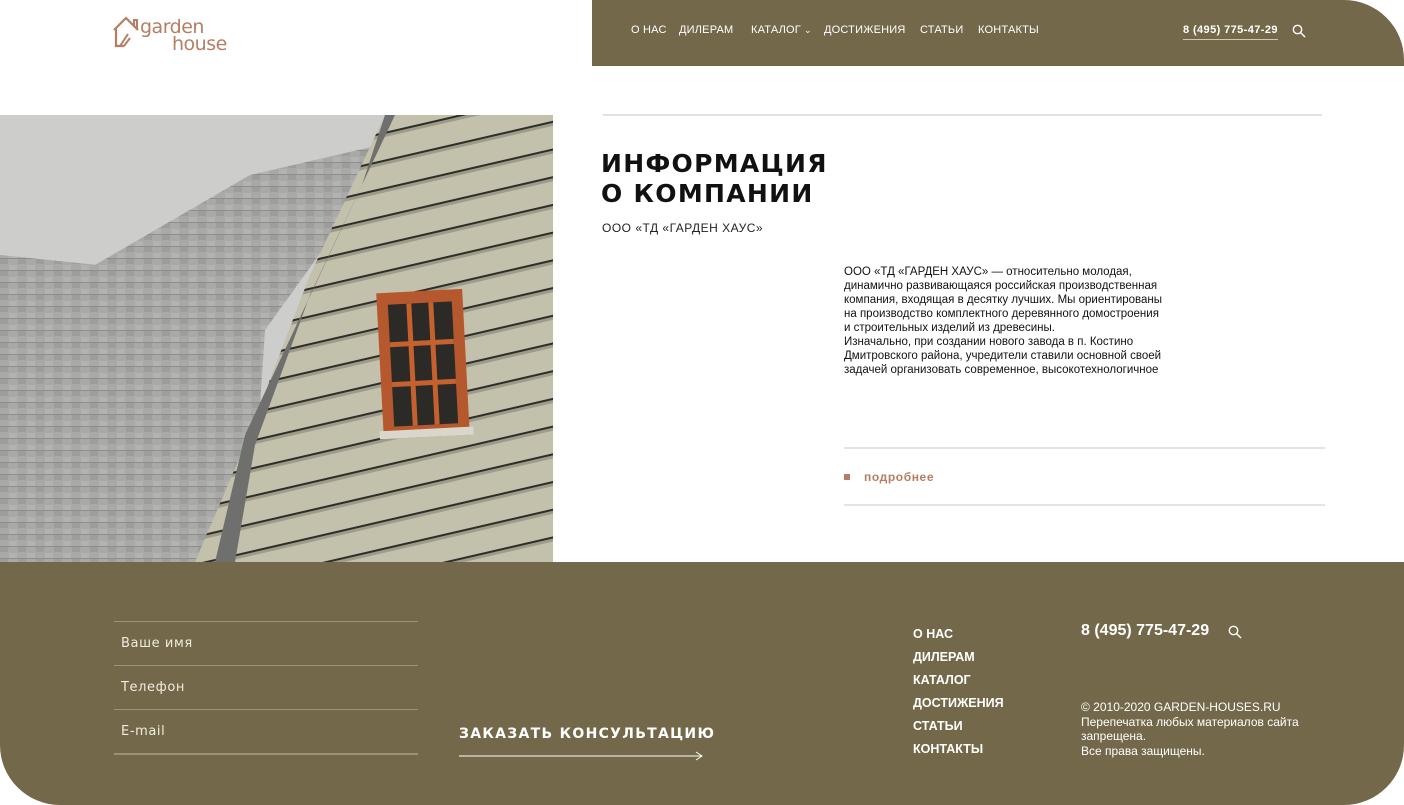  I want to click on order-consultation-button: ЗАКАЗАТЬ КОНСУЛЬТАЦИЮ, so click(587, 743).